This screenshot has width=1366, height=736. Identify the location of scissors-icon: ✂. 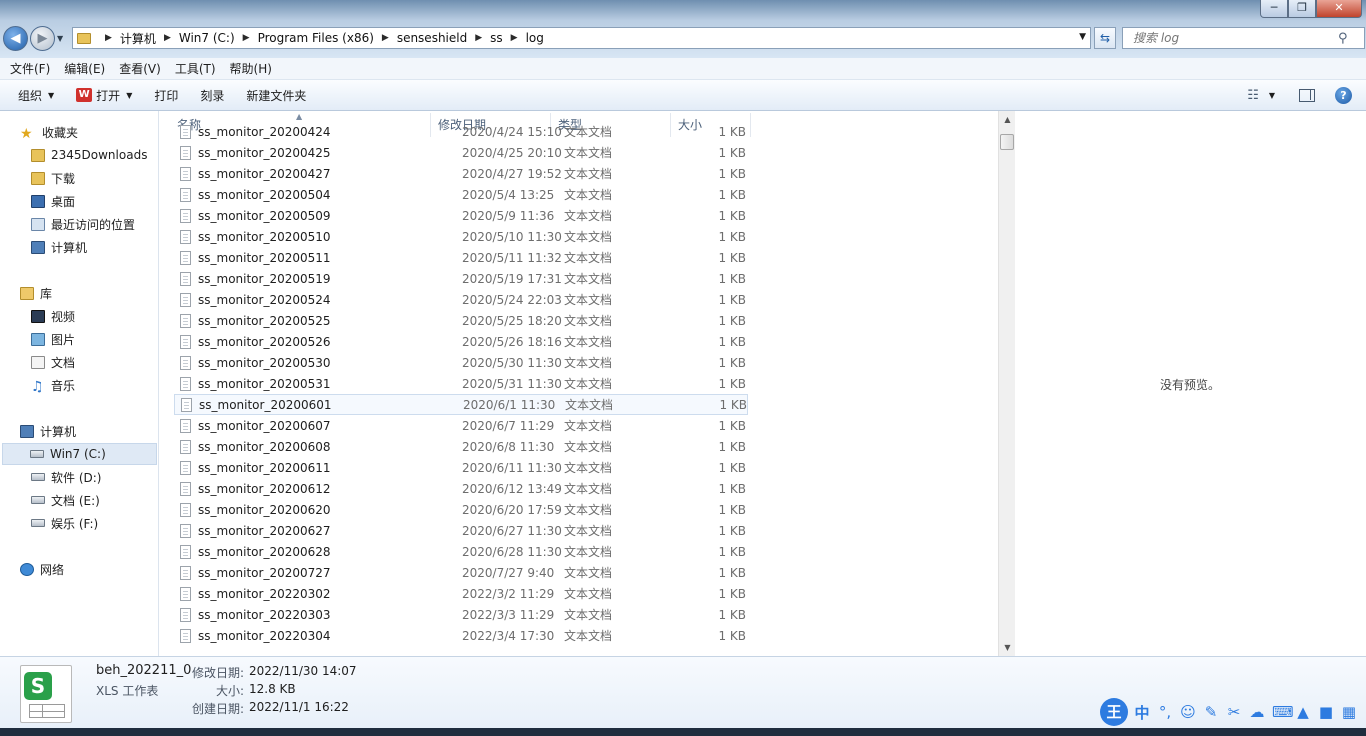
(1234, 712).